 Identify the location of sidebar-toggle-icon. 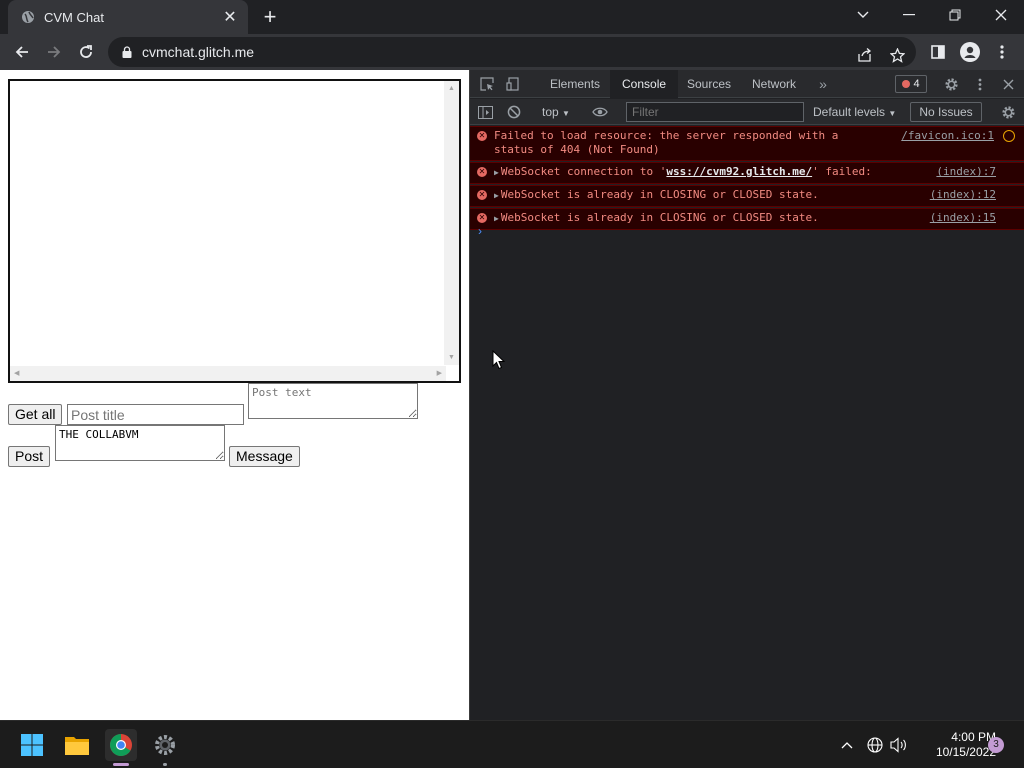
(485, 112).